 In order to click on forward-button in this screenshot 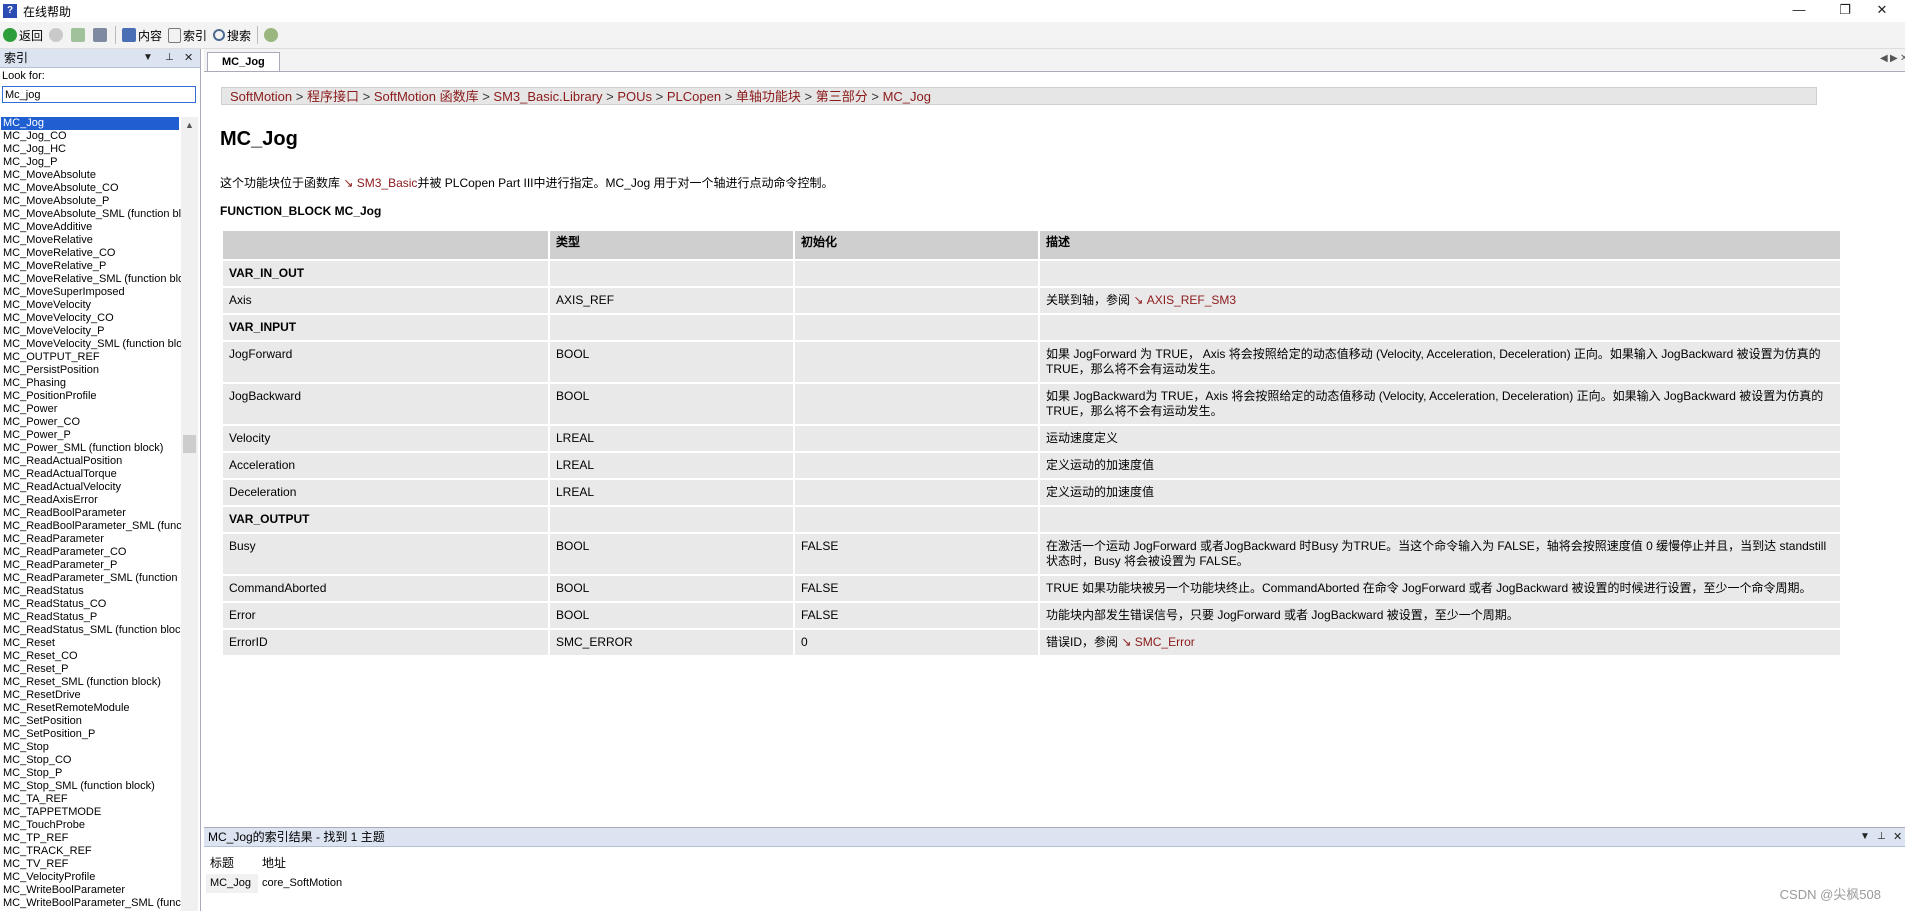, I will do `click(57, 35)`.